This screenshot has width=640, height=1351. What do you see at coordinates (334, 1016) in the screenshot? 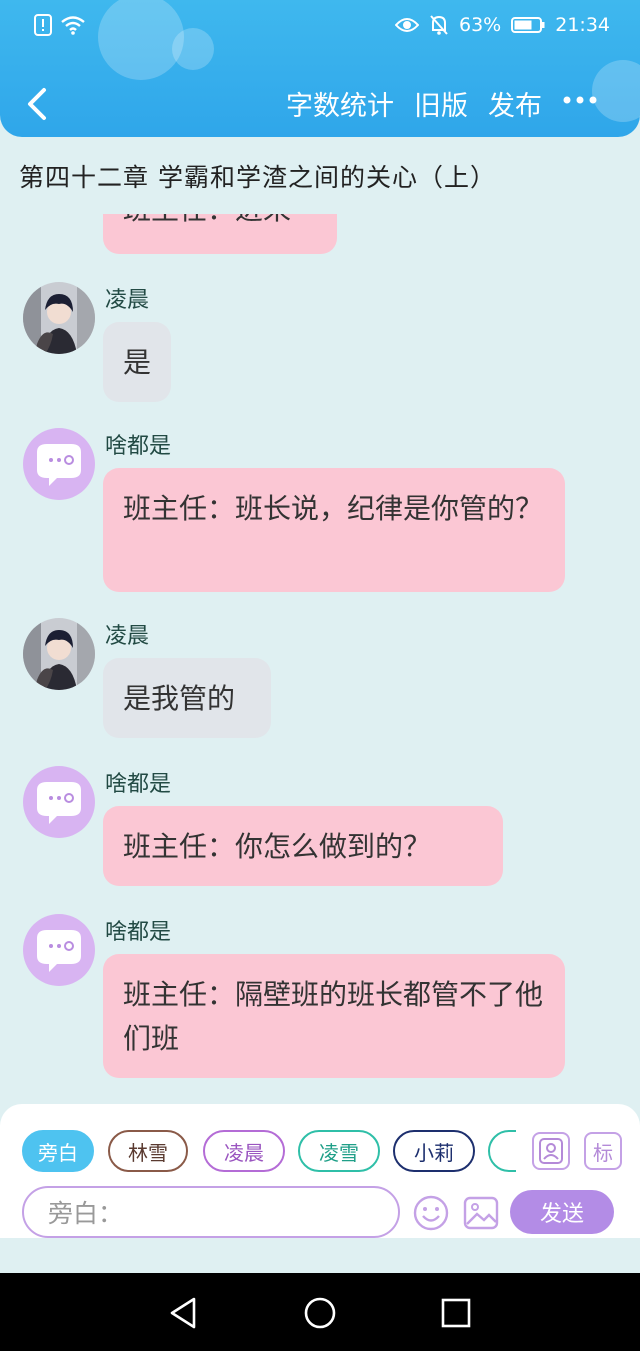
I see `message-bubble: 班主任：隔壁班的班长都管不了他们班` at bounding box center [334, 1016].